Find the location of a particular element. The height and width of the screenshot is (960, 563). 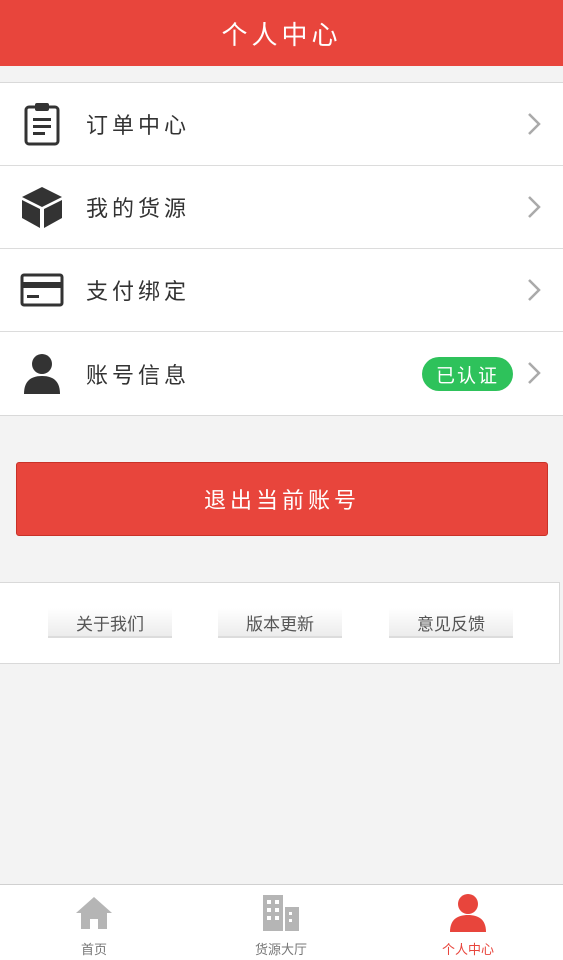

menu-item-orders: 订单中心 is located at coordinates (281, 124).